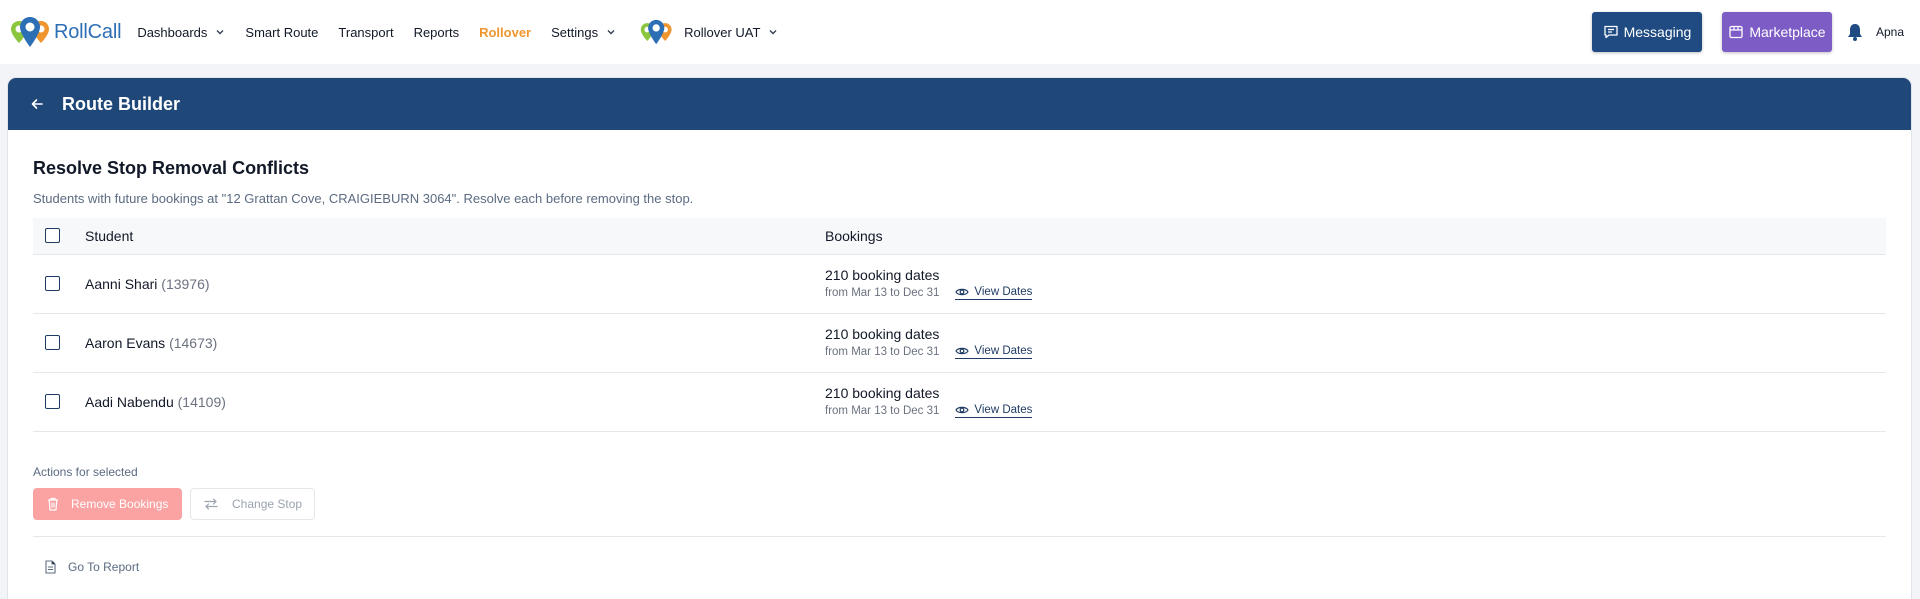 The image size is (1920, 599). I want to click on nav-dashboards-label: Dashboards, so click(172, 32).